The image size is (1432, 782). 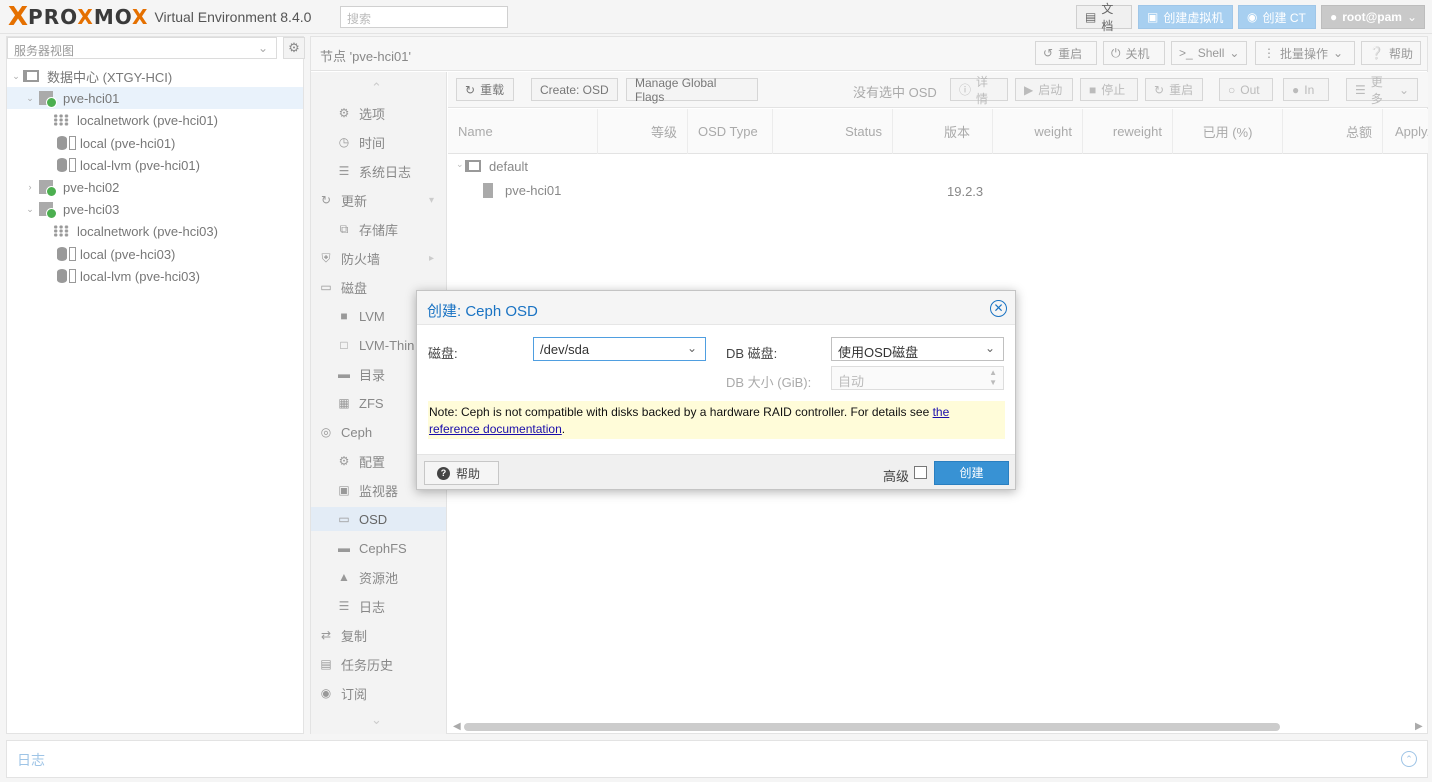 I want to click on view-selector: 服务器视图 ⌄, so click(x=142, y=48).